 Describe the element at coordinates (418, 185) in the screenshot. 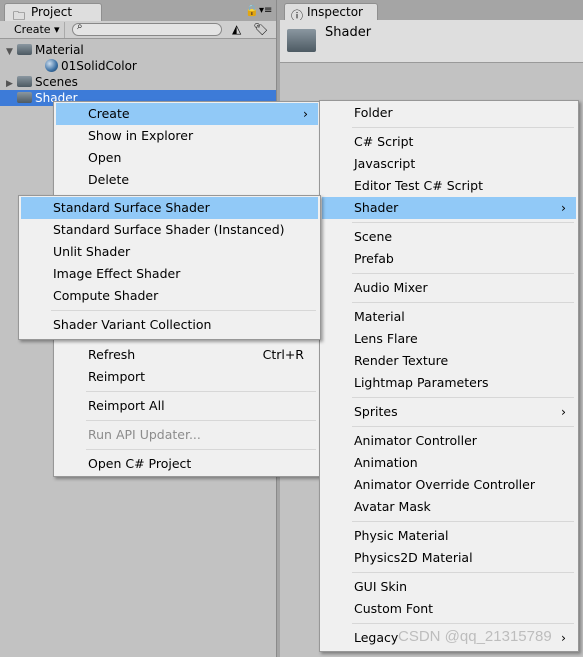

I see `menu-item-label: Editor Test C# Script` at that location.